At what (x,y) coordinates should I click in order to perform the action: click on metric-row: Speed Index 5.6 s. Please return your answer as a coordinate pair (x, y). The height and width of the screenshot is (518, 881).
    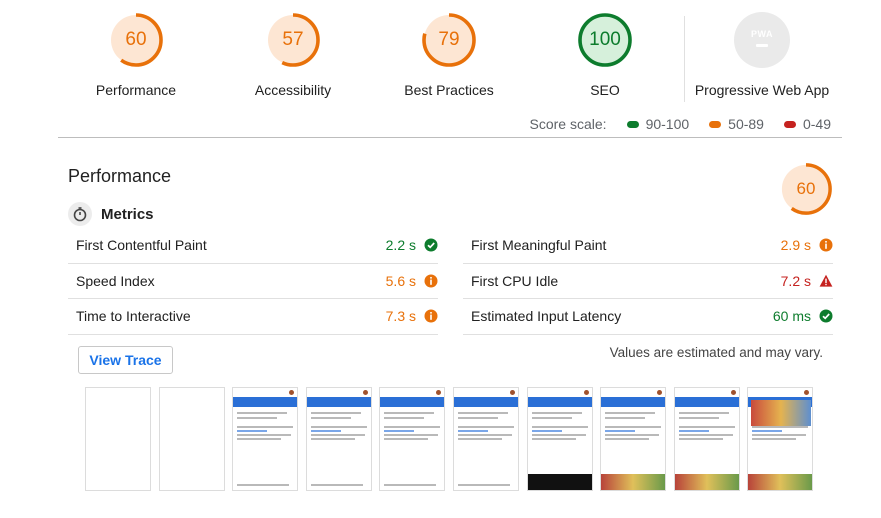
    Looking at the image, I should click on (253, 281).